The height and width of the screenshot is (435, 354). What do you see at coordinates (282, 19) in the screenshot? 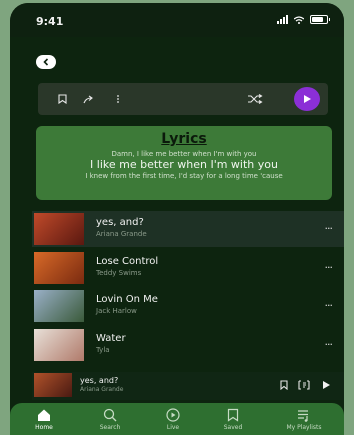
I see `signal-icon` at bounding box center [282, 19].